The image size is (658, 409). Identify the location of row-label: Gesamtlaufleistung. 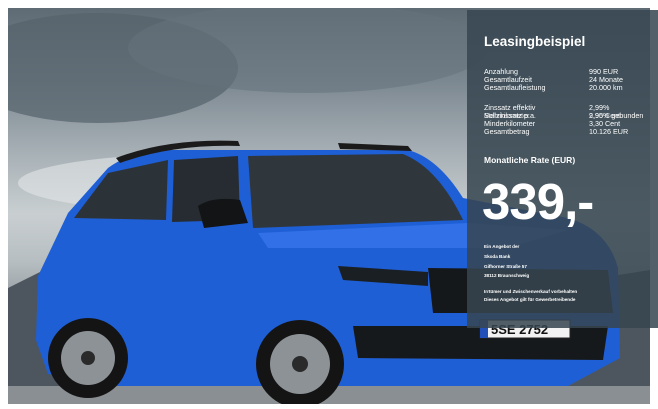
(515, 87).